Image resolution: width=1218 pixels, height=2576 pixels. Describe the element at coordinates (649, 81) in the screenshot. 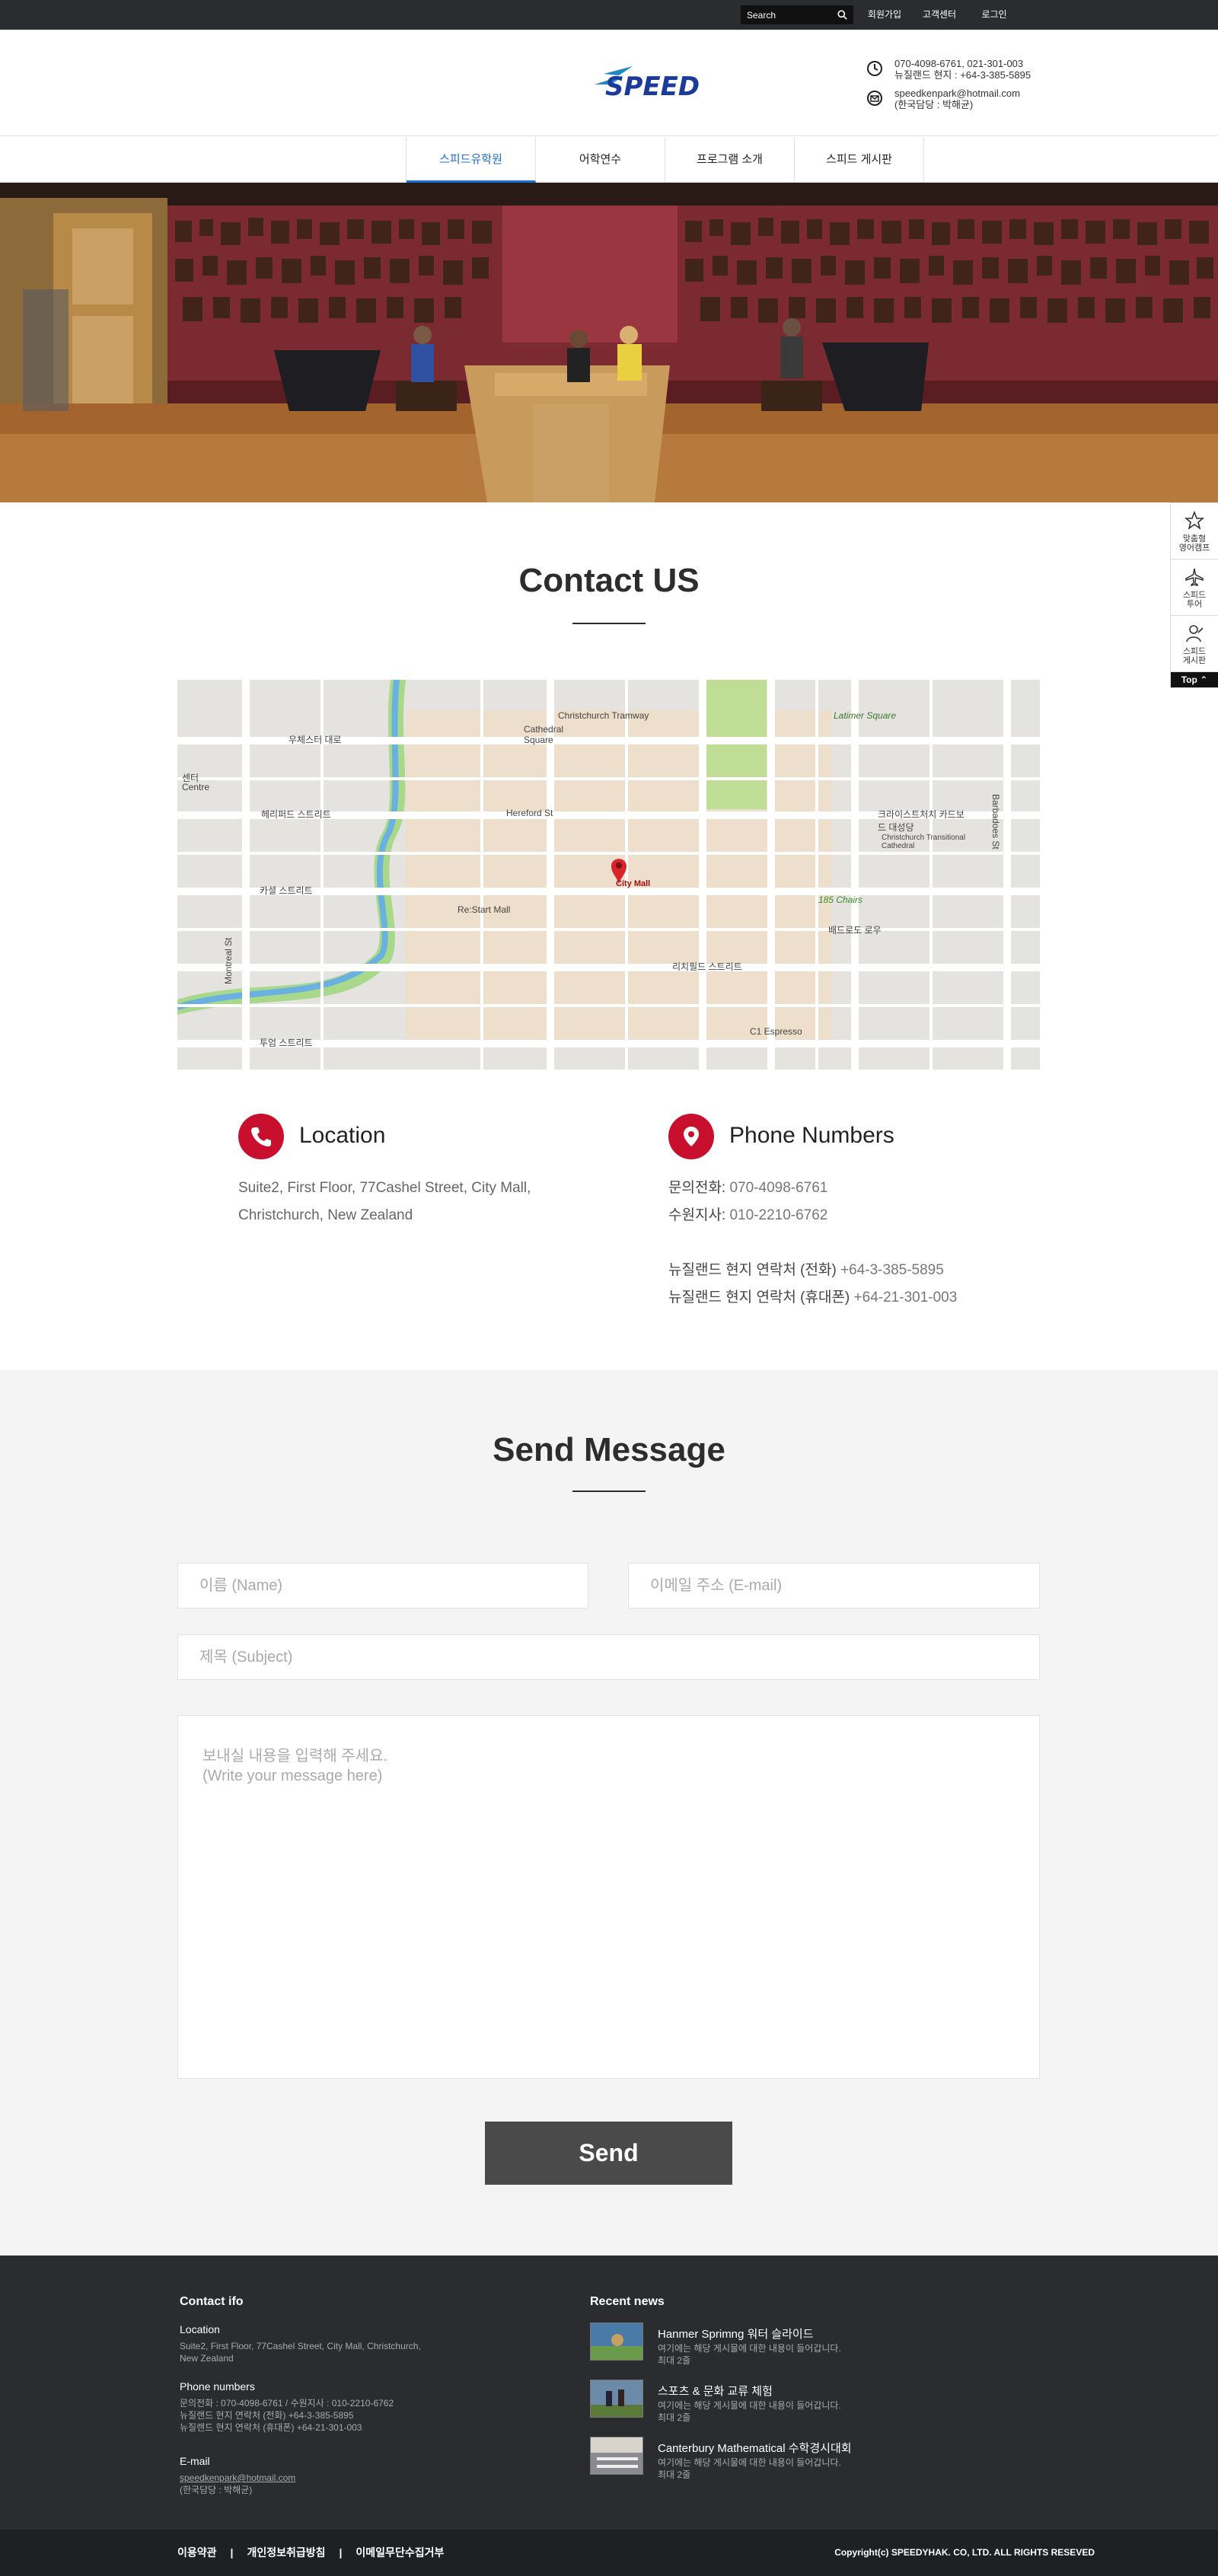

I see `speed-logo: SPEED` at that location.